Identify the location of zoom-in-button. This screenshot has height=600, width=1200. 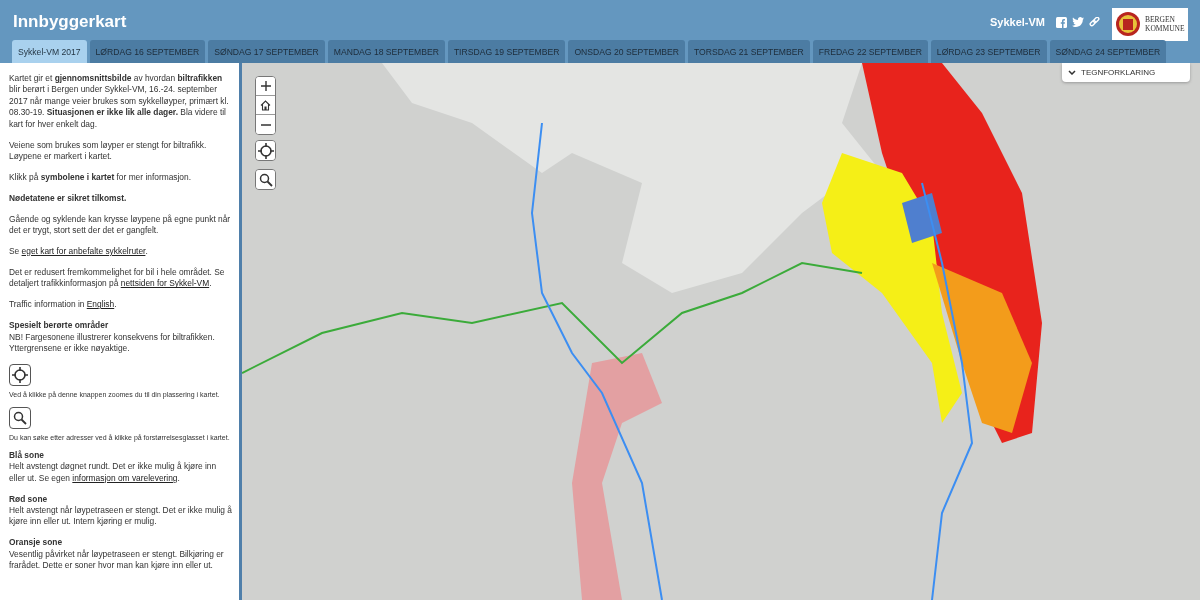
(265, 86).